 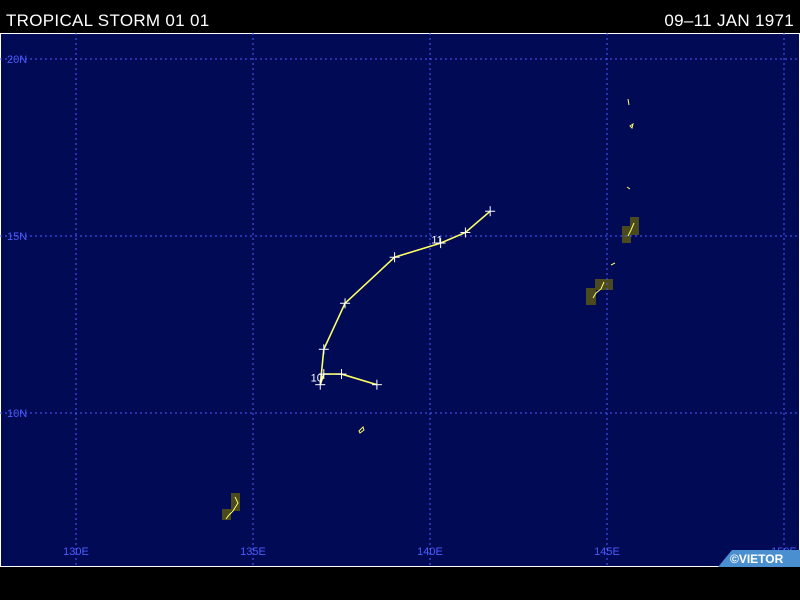 What do you see at coordinates (17, 237) in the screenshot?
I see `lat-label: 15N` at bounding box center [17, 237].